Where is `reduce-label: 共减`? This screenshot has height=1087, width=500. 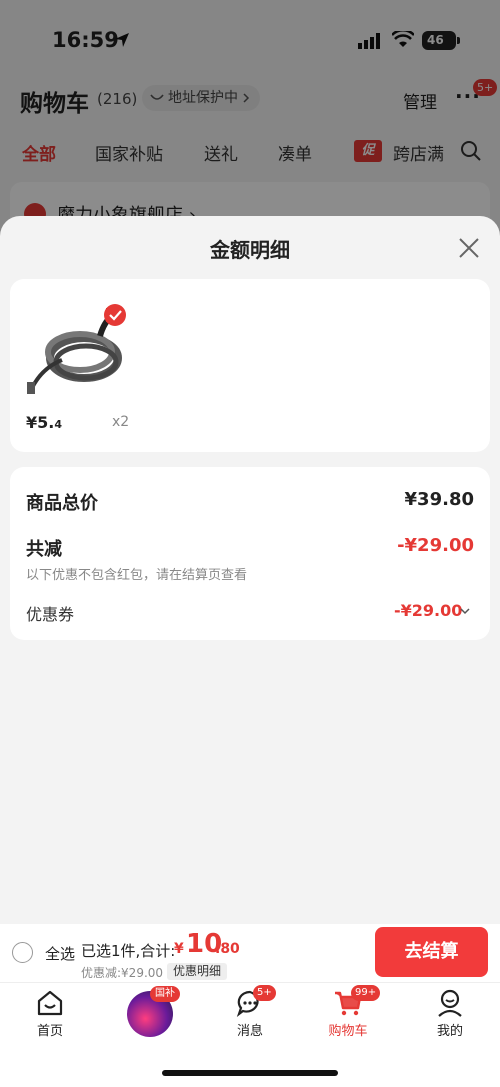
reduce-label: 共减 is located at coordinates (44, 549).